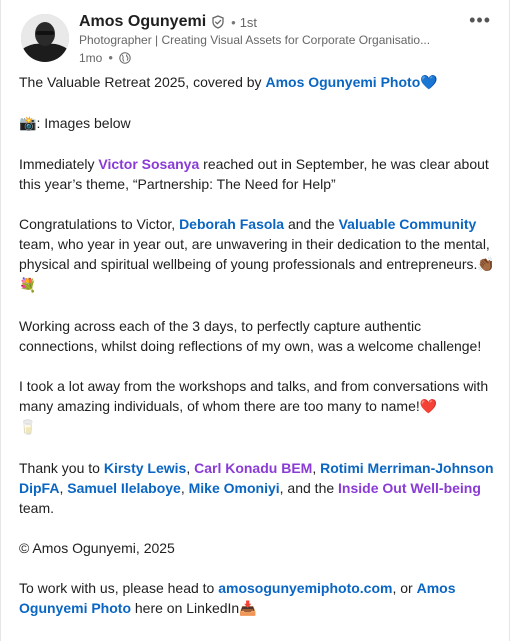  Describe the element at coordinates (409, 488) in the screenshot. I see `mention-inside-out-wellbeing: Inside Out Well-being` at that location.